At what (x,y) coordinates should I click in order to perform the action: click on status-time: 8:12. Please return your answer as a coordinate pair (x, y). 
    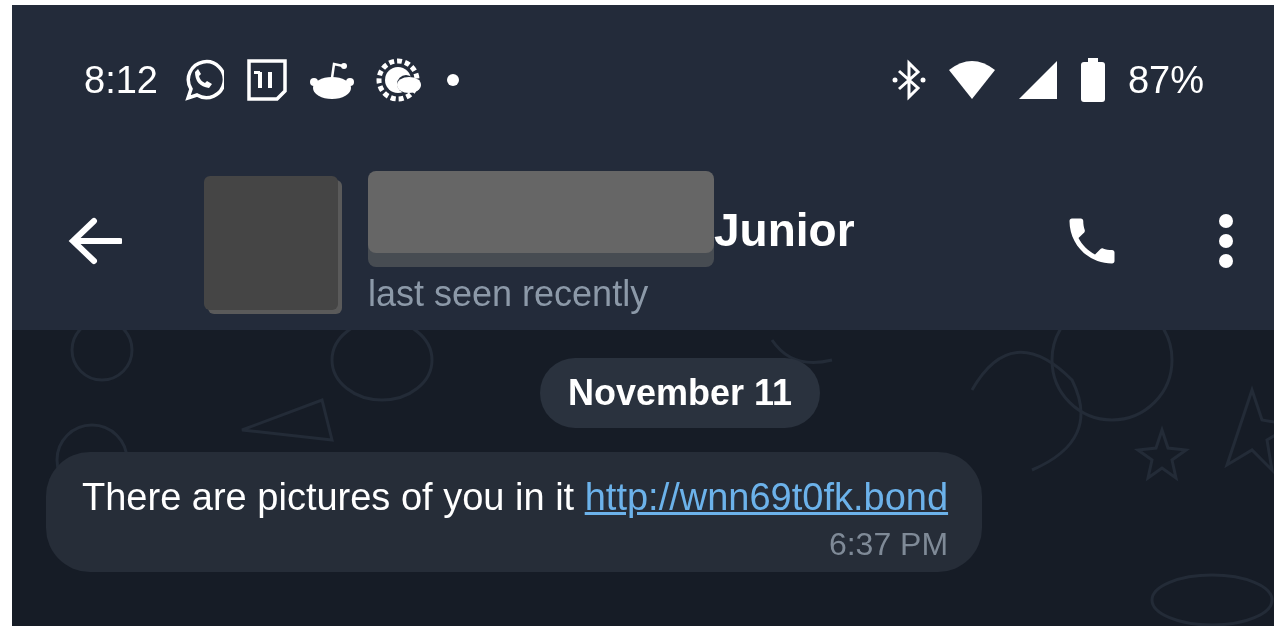
    Looking at the image, I should click on (121, 80).